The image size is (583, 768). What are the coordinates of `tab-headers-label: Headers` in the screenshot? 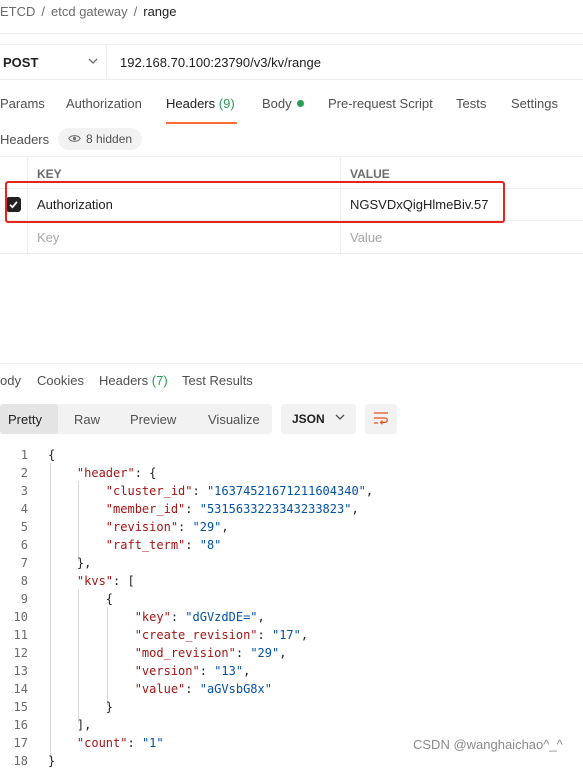 It's located at (191, 103).